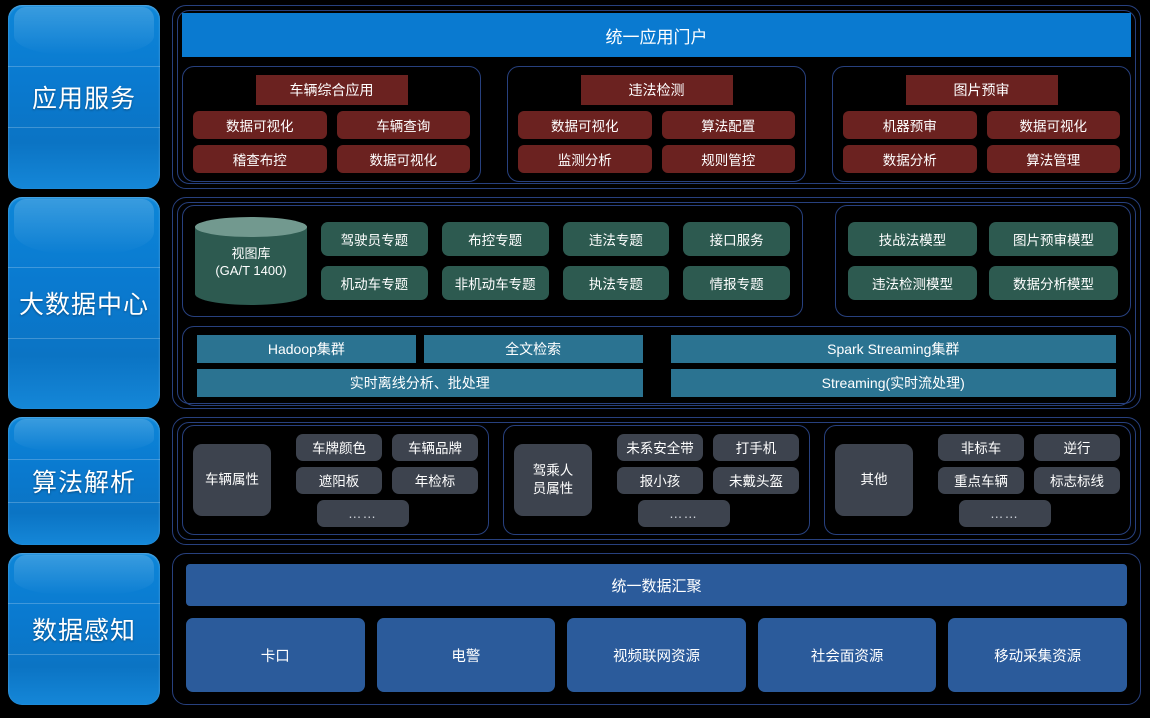 The width and height of the screenshot is (1150, 718). What do you see at coordinates (616, 283) in the screenshot?
I see `subject-chip: 执法专题` at bounding box center [616, 283].